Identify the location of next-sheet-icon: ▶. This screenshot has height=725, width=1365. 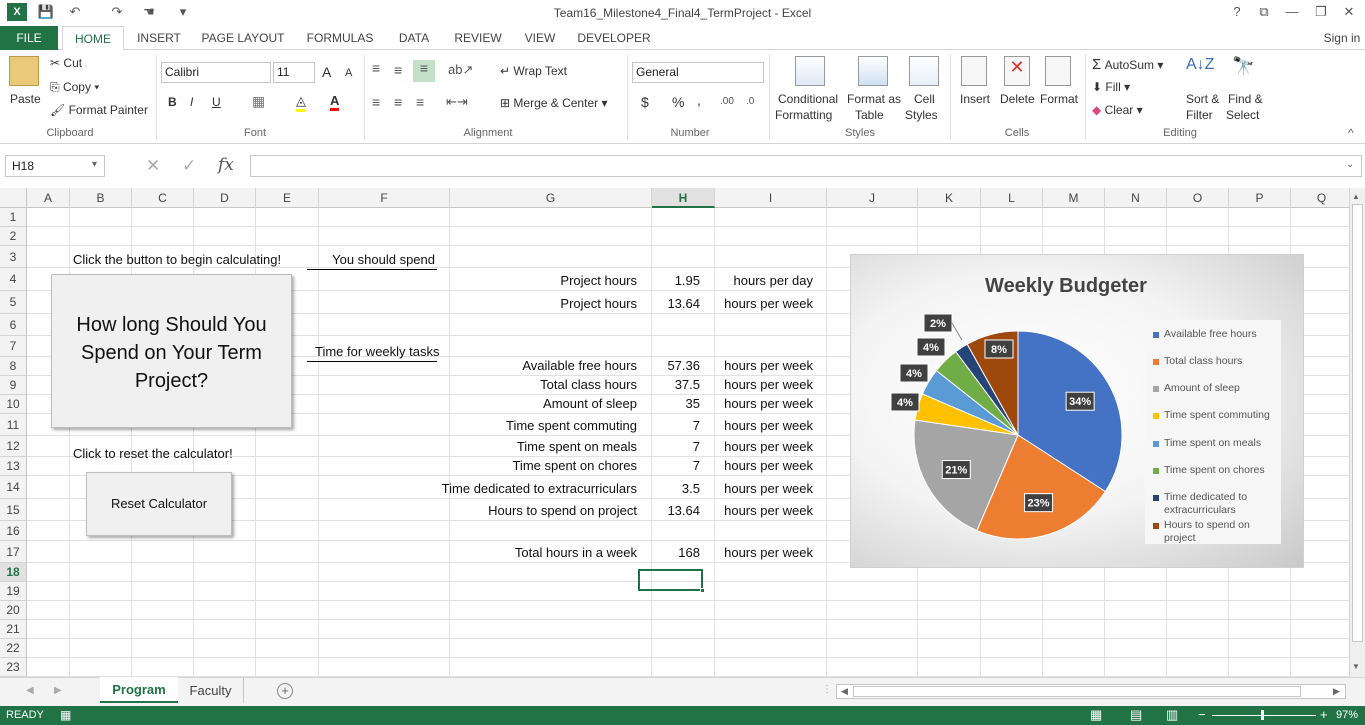
(58, 690).